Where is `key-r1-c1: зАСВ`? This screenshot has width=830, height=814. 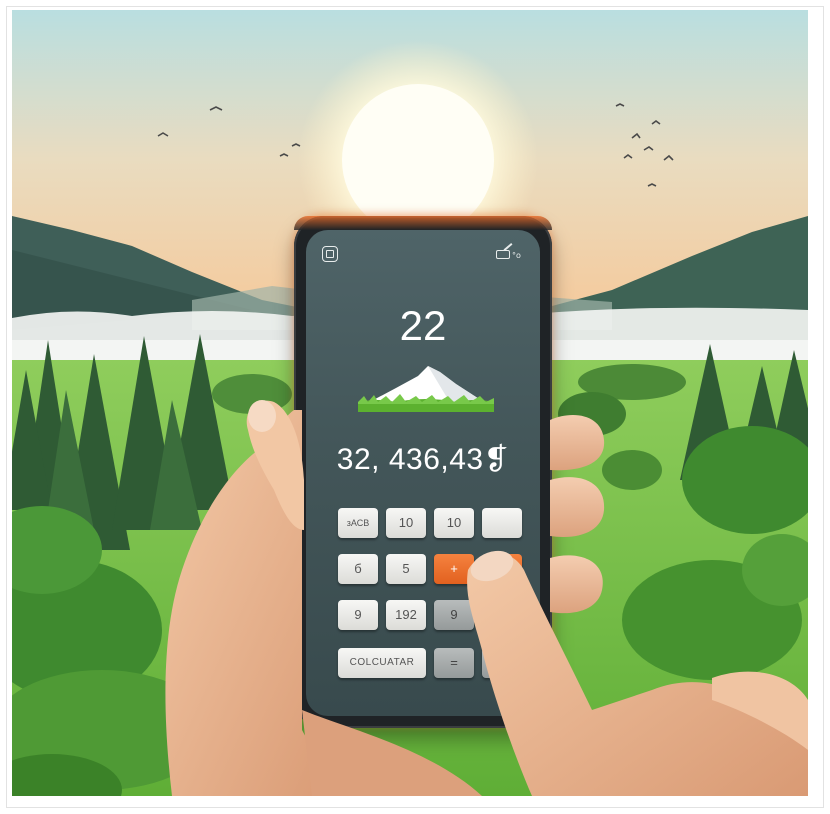 key-r1-c1: зАСВ is located at coordinates (358, 523).